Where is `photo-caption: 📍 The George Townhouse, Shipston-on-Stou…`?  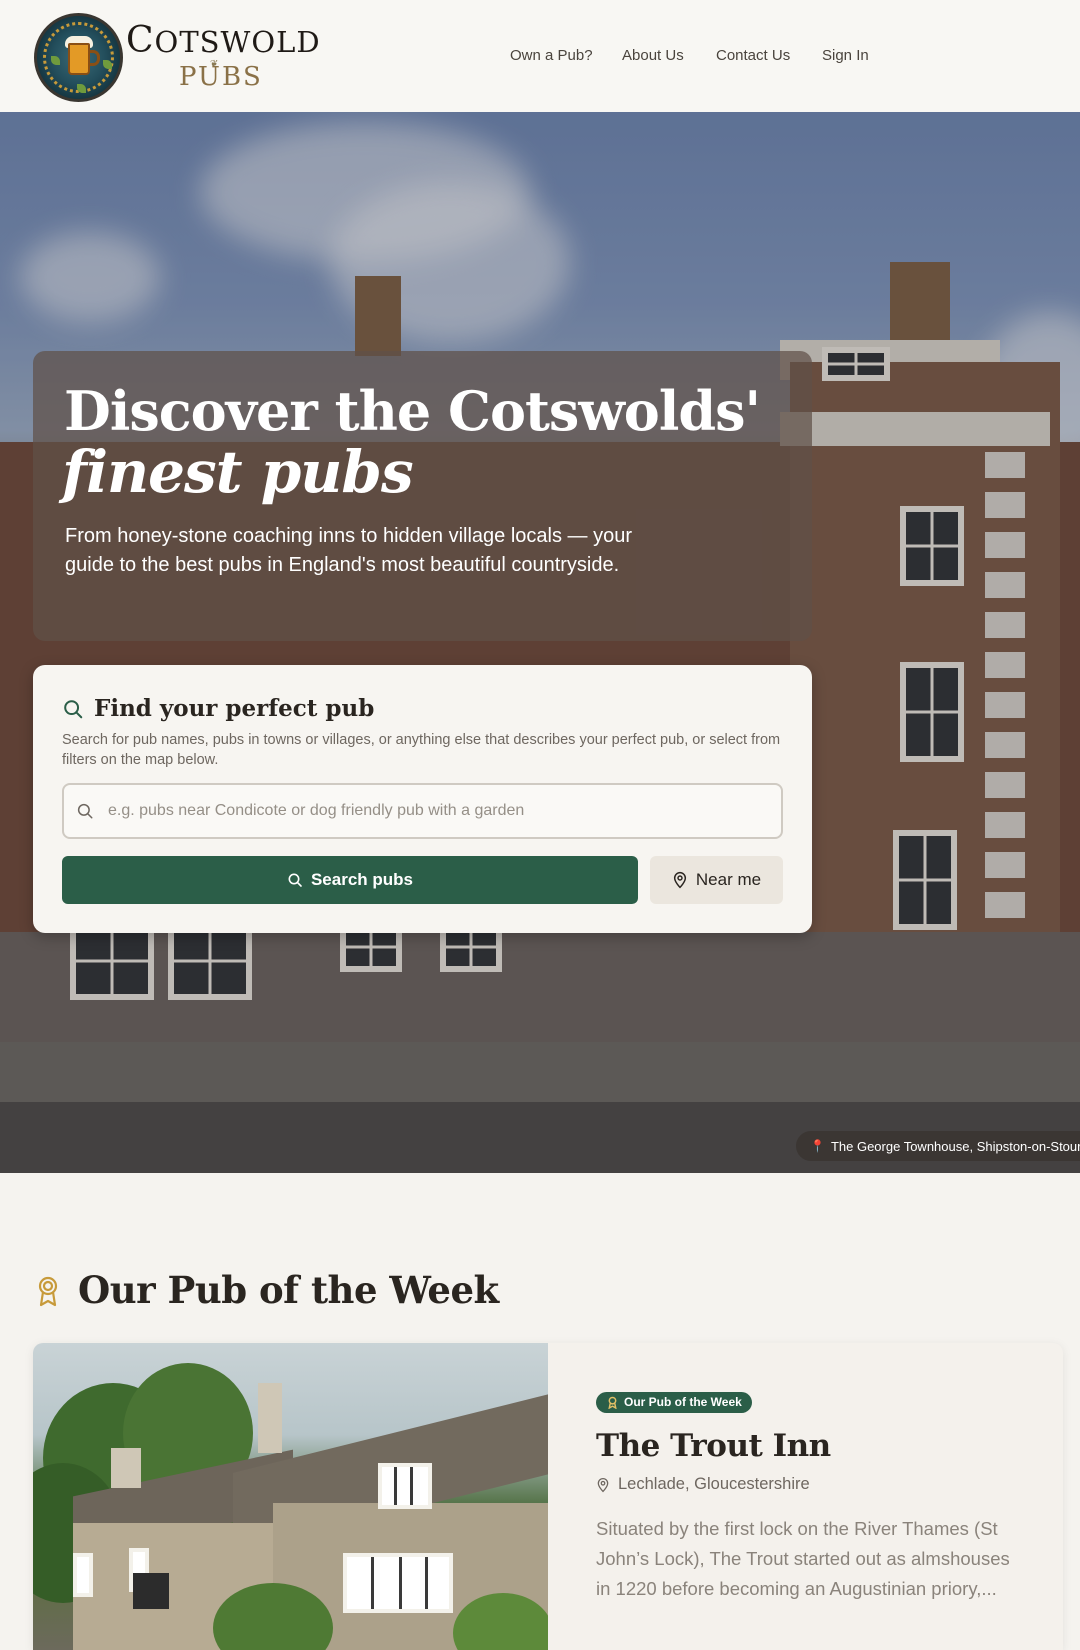 photo-caption: 📍 The George Townhouse, Shipston-on-Stou… is located at coordinates (938, 1146).